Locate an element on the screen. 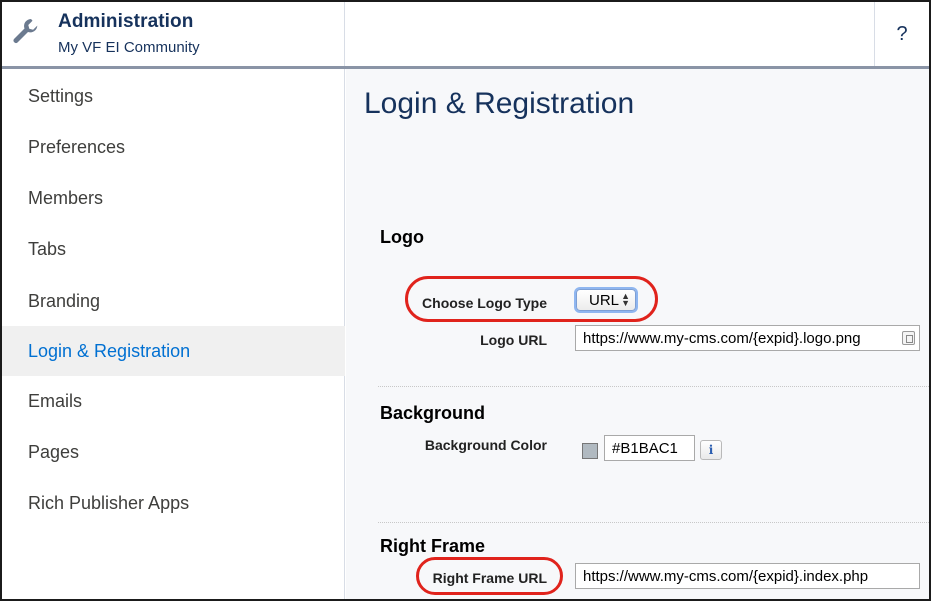 This screenshot has width=931, height=601. header-right: ? is located at coordinates (637, 35).